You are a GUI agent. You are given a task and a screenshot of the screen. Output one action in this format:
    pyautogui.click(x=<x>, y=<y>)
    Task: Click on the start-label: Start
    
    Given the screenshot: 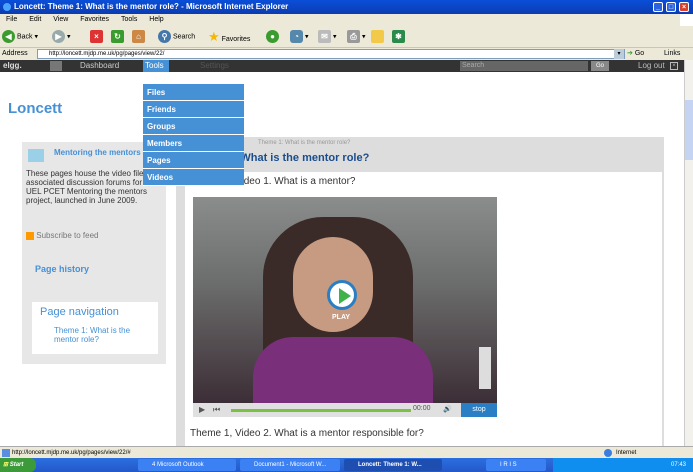 What is the action you would take?
    pyautogui.click(x=16, y=465)
    